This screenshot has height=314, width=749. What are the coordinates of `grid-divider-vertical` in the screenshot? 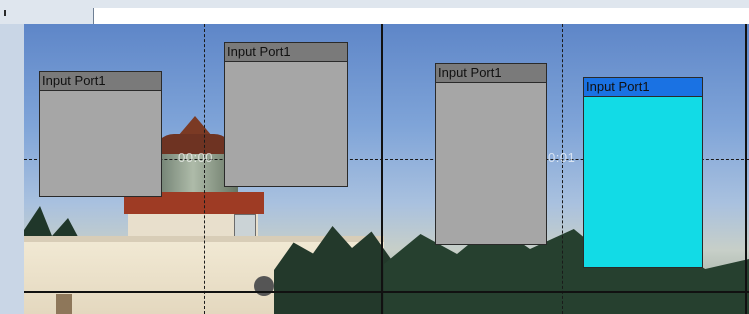 It's located at (382, 169).